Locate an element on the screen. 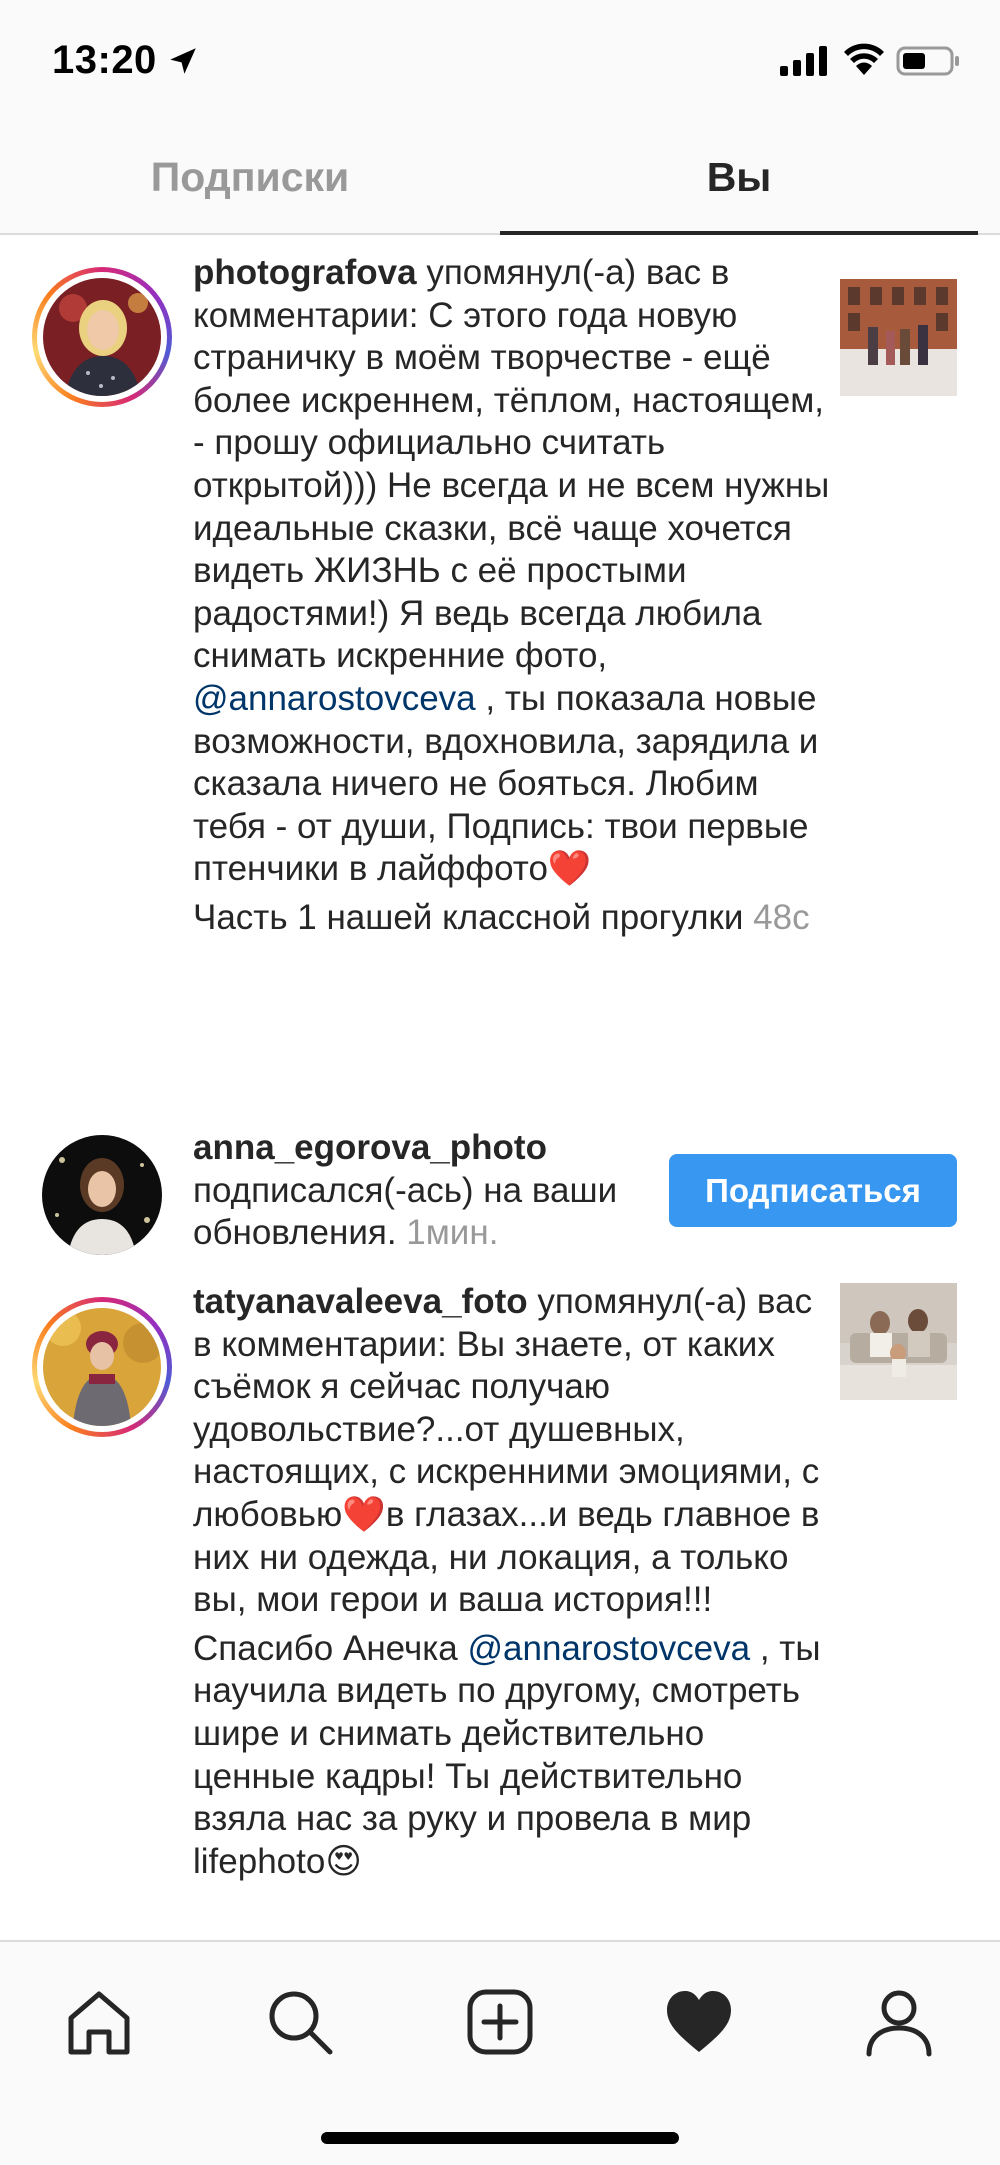  comment-text: Часть 1 нашей классной прогулки is located at coordinates (468, 917).